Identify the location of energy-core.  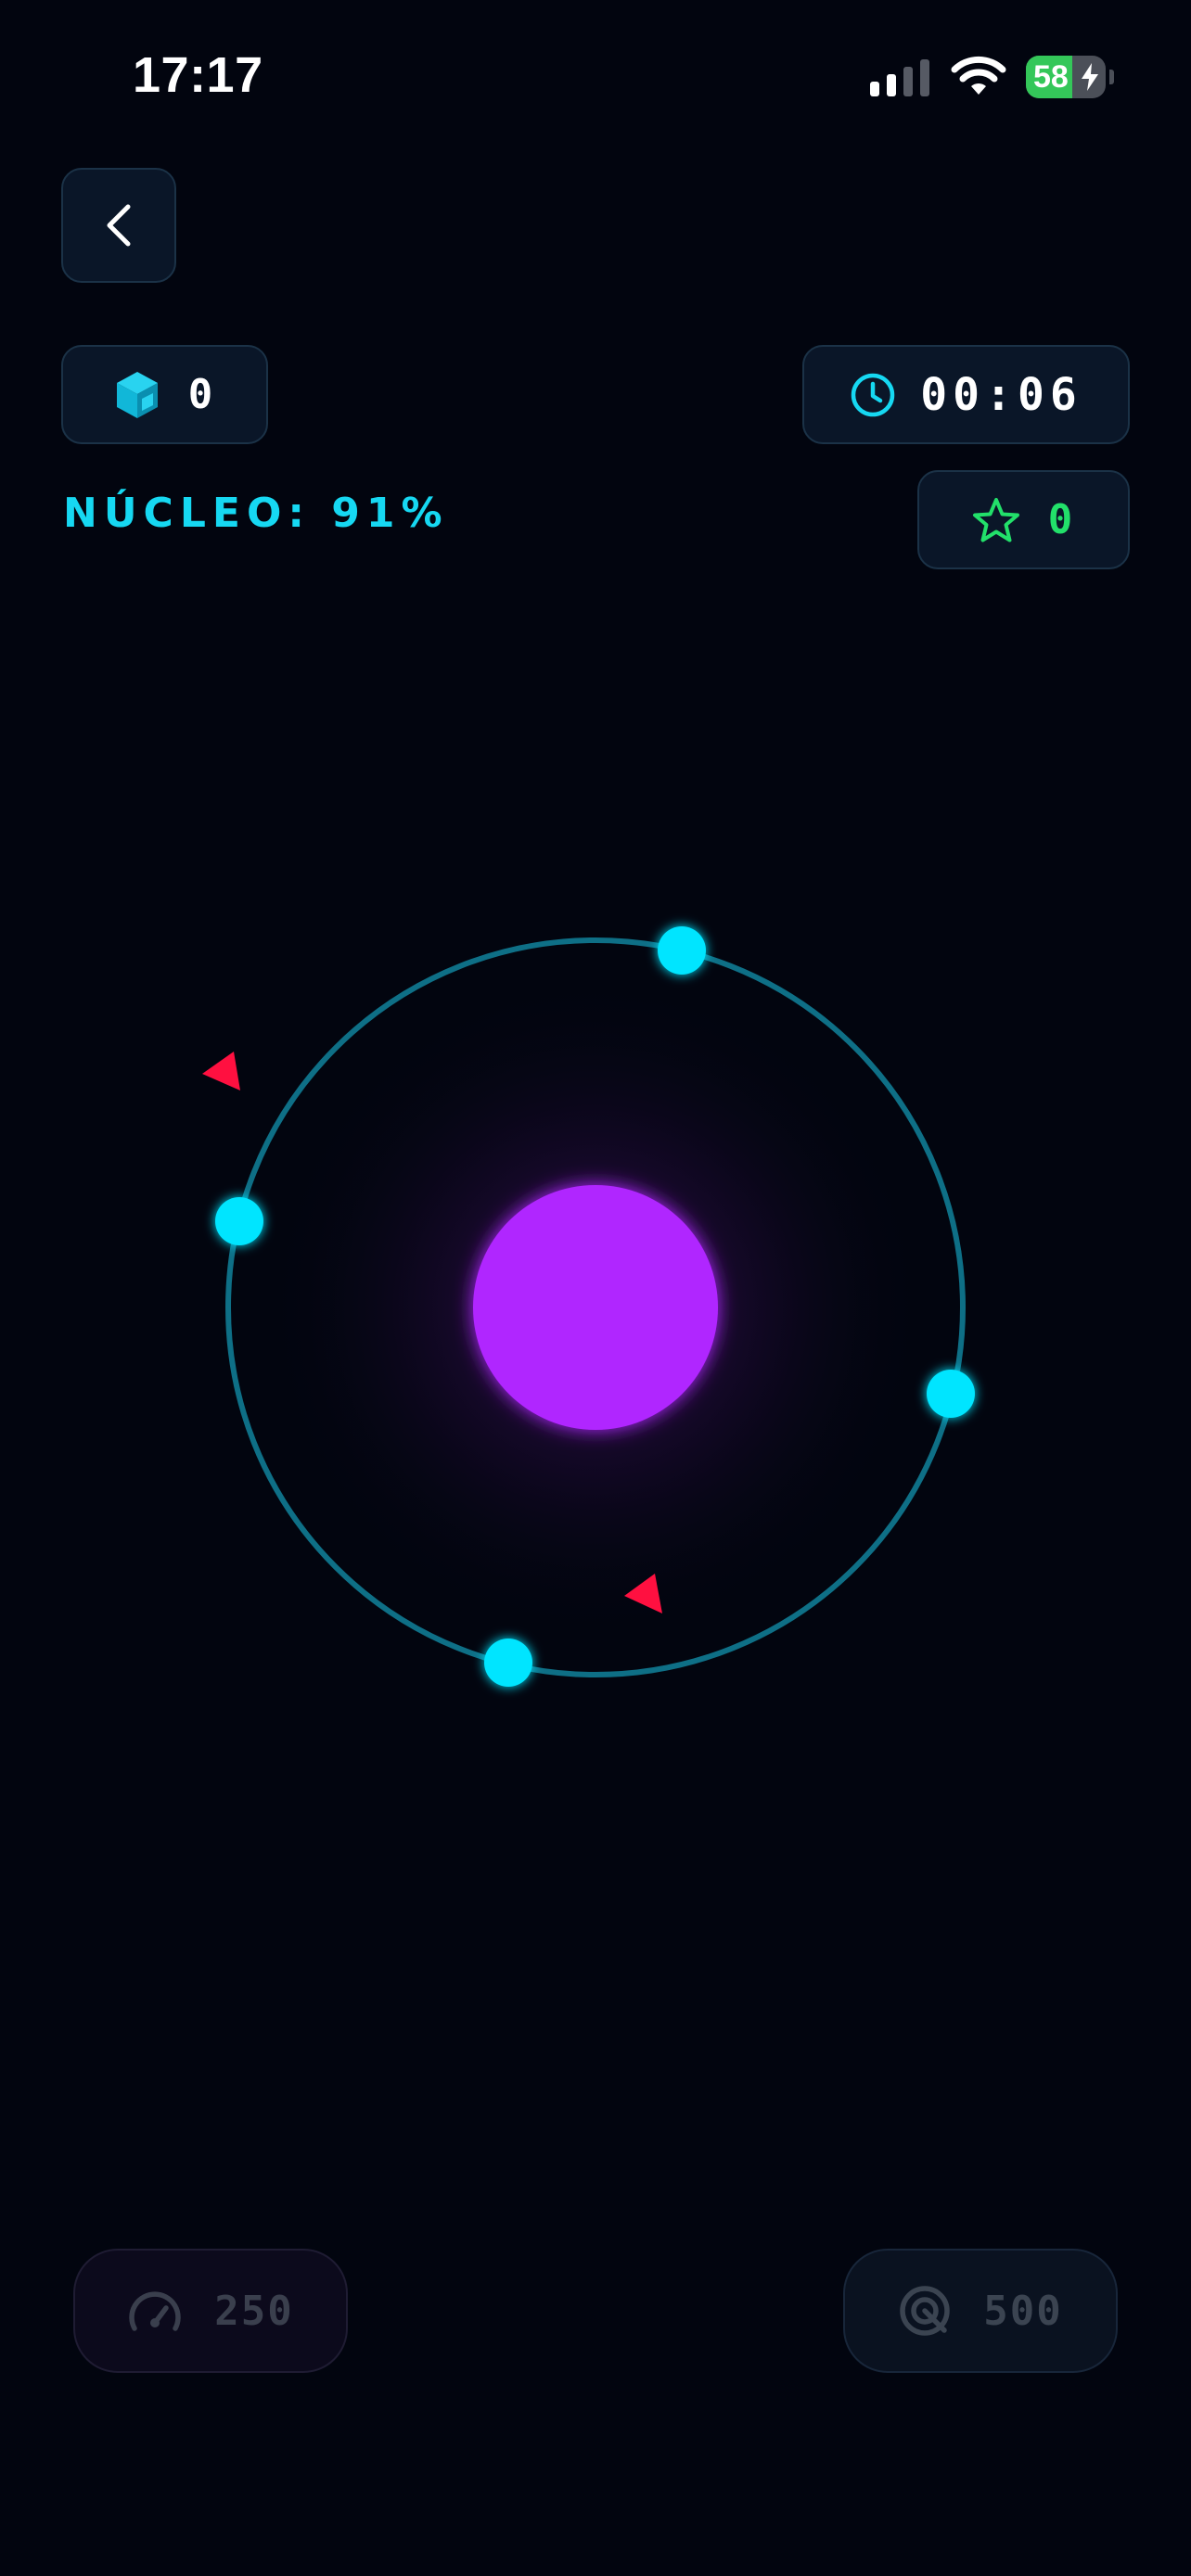
(595, 1307).